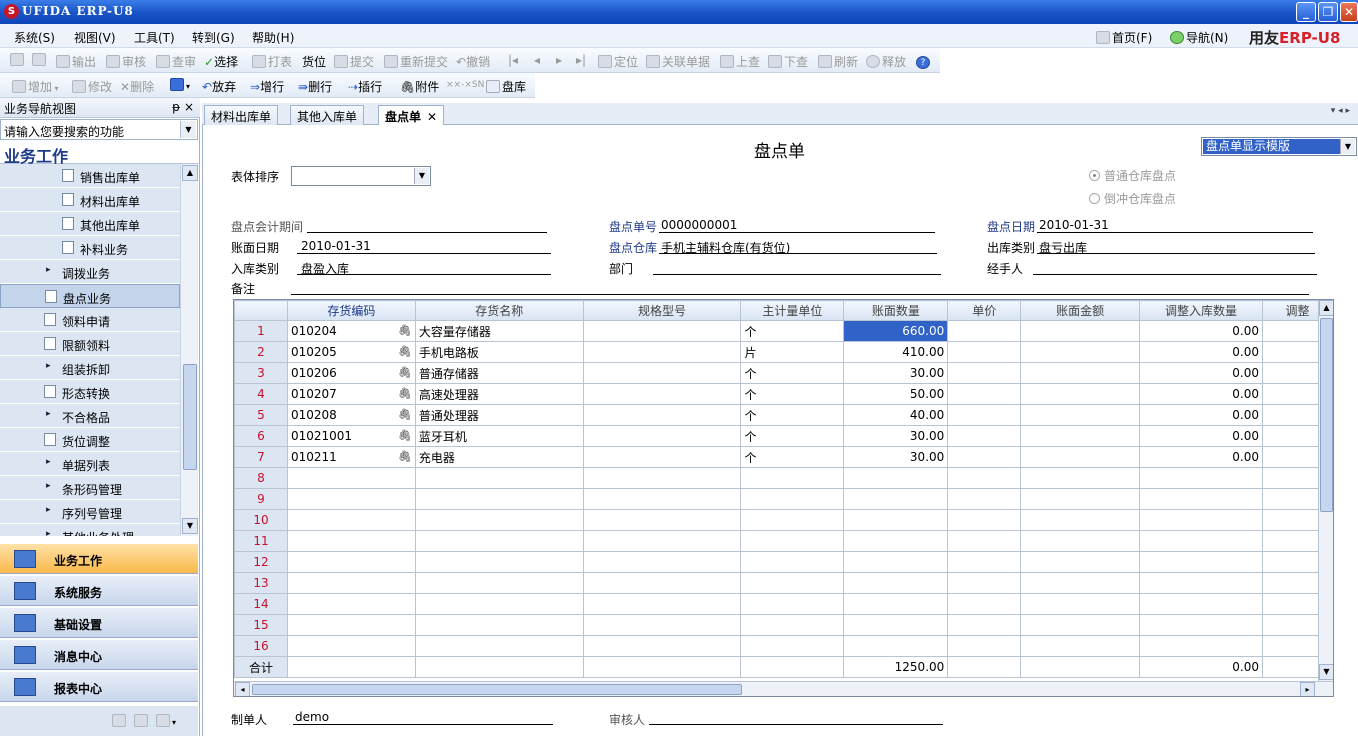 This screenshot has height=736, width=1358. I want to click on insert-row-button: ⇢插行, so click(365, 86).